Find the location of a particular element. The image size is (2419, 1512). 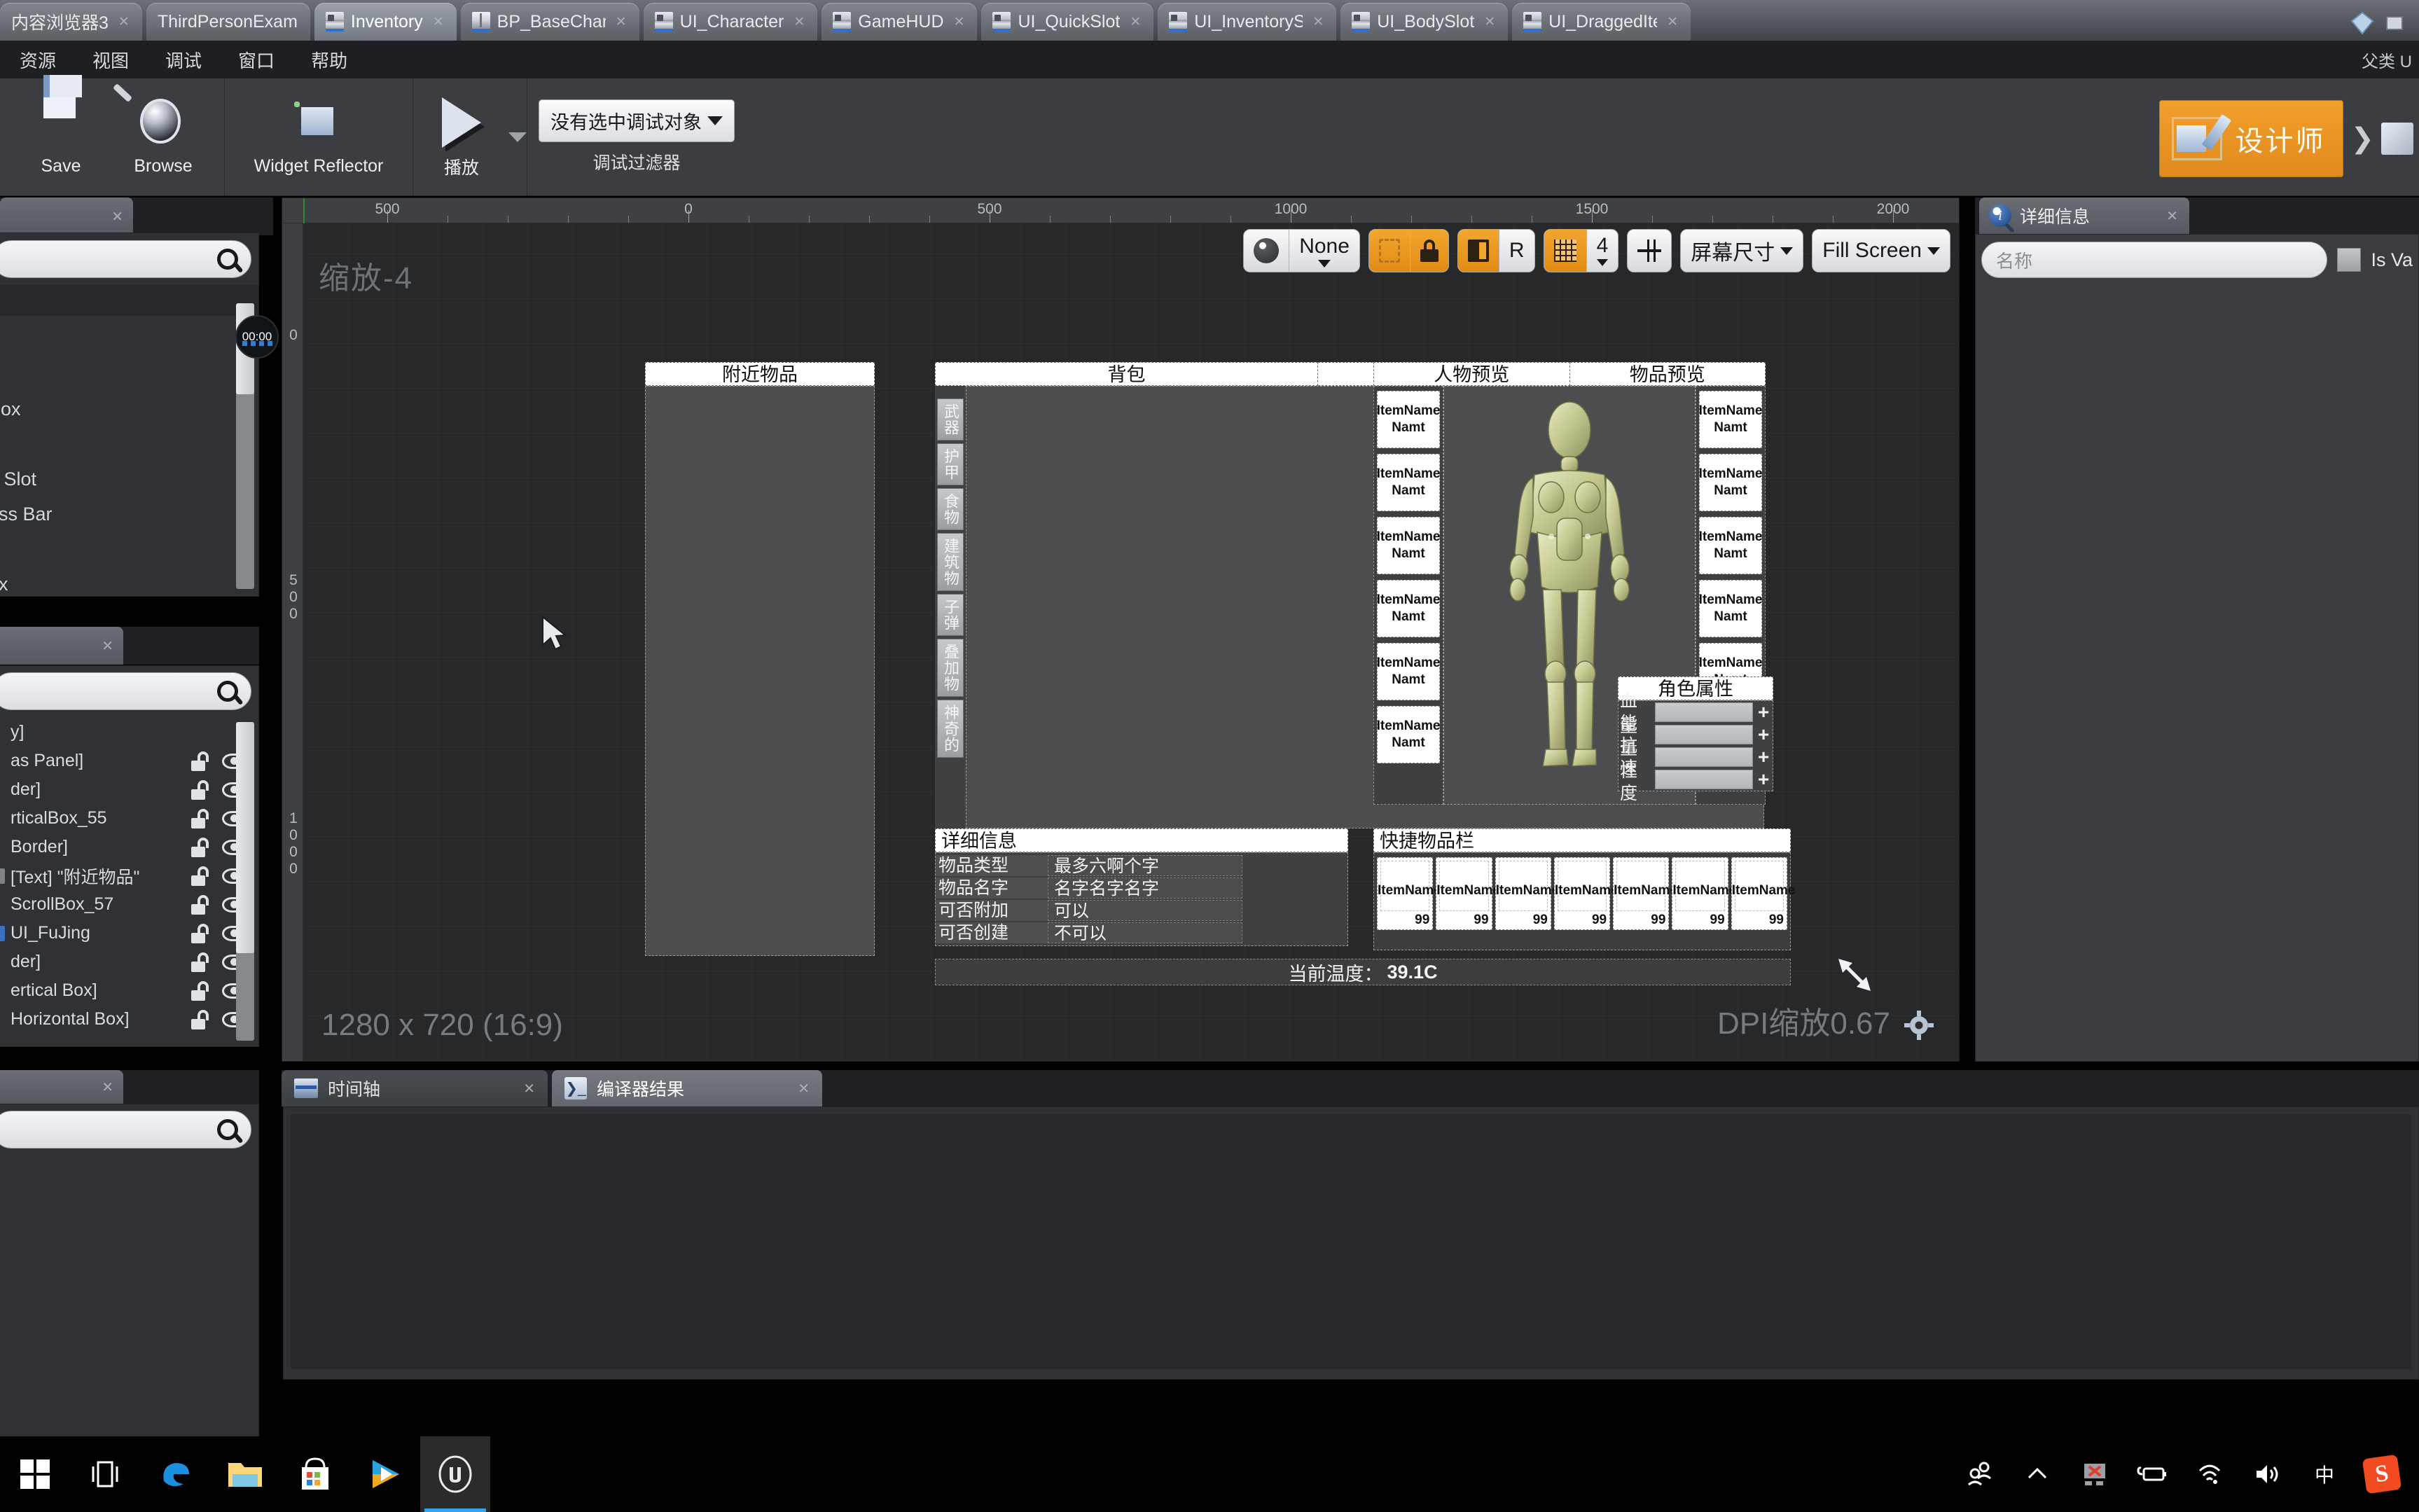

list-item: [Size Box] is located at coordinates (129, 1036).